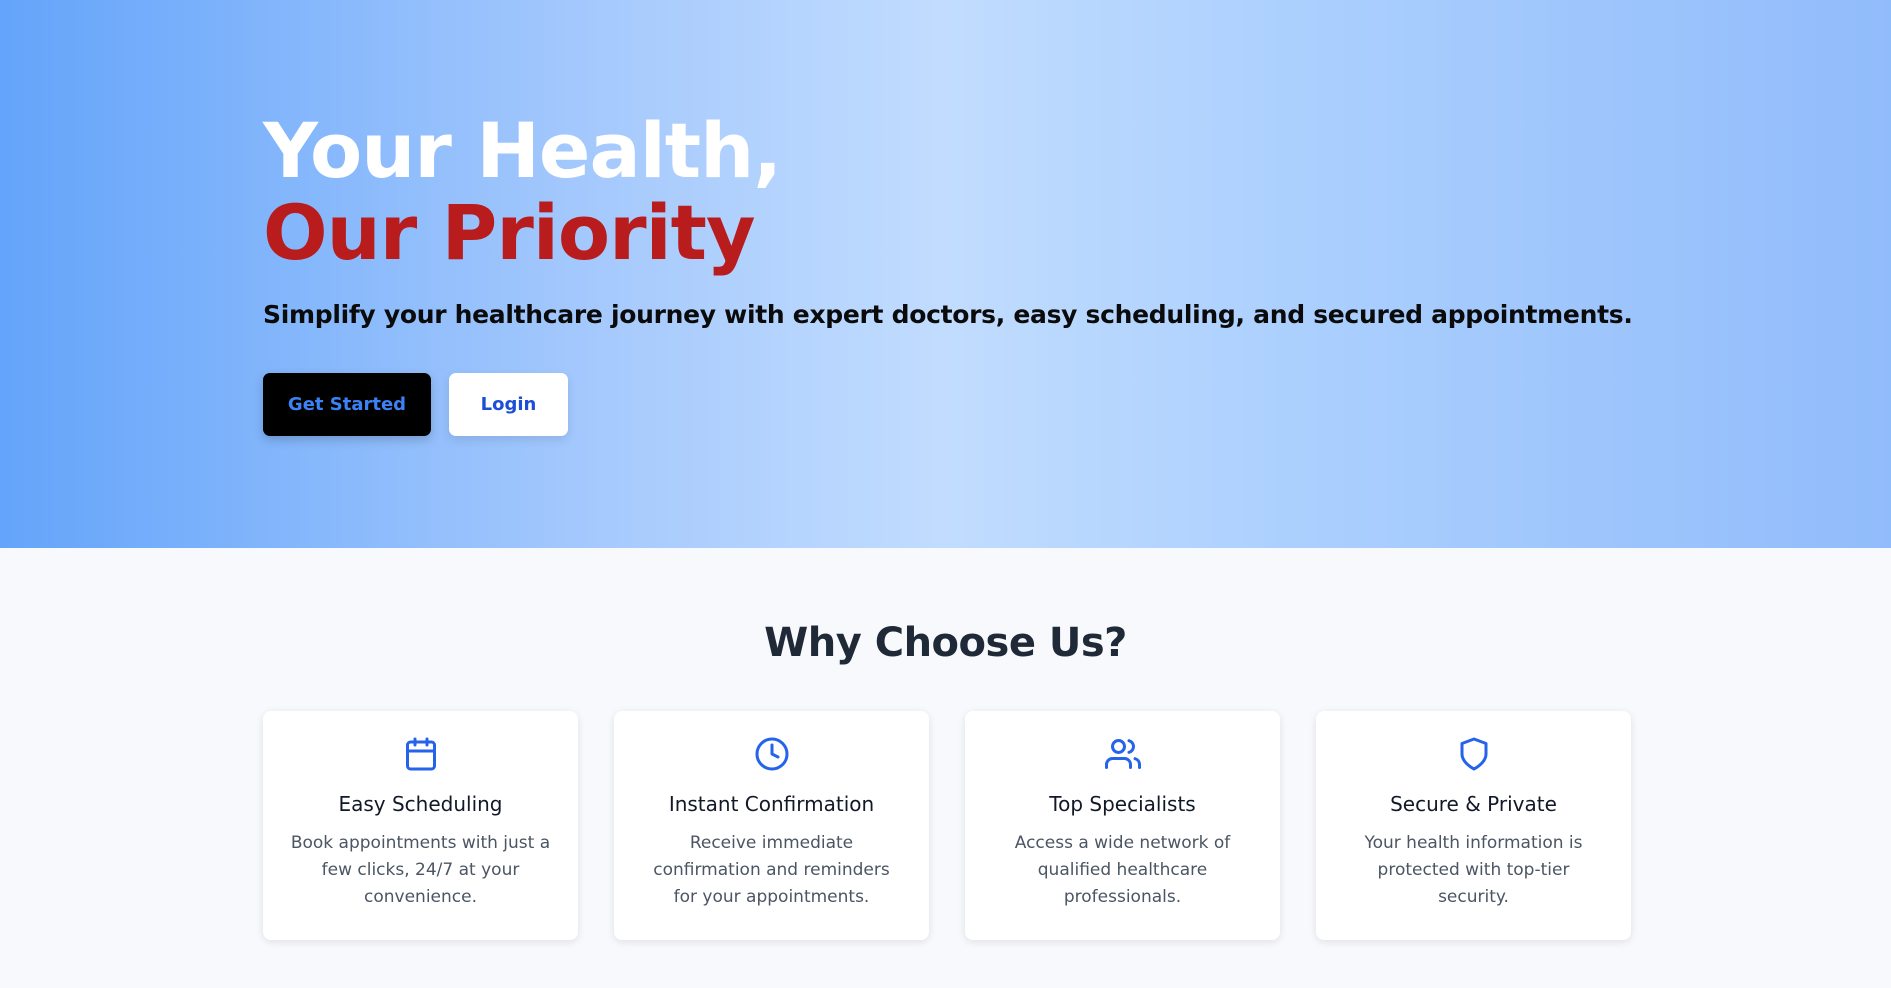 This screenshot has height=988, width=1891. Describe the element at coordinates (522, 150) in the screenshot. I see `hero-title-line1: Your Health,` at that location.